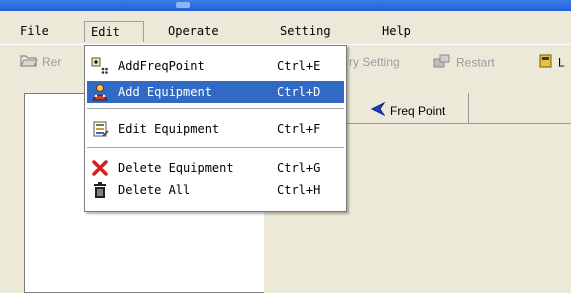 This screenshot has width=571, height=293. I want to click on menu-file: File, so click(34, 31).